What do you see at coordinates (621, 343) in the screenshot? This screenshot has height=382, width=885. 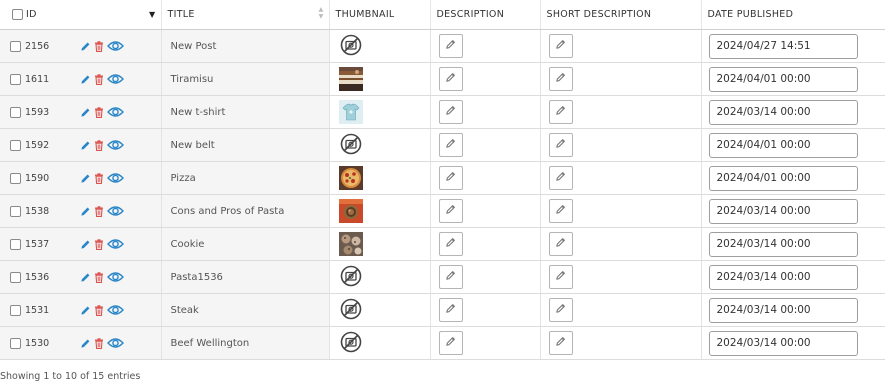 I see `short-description-cell` at bounding box center [621, 343].